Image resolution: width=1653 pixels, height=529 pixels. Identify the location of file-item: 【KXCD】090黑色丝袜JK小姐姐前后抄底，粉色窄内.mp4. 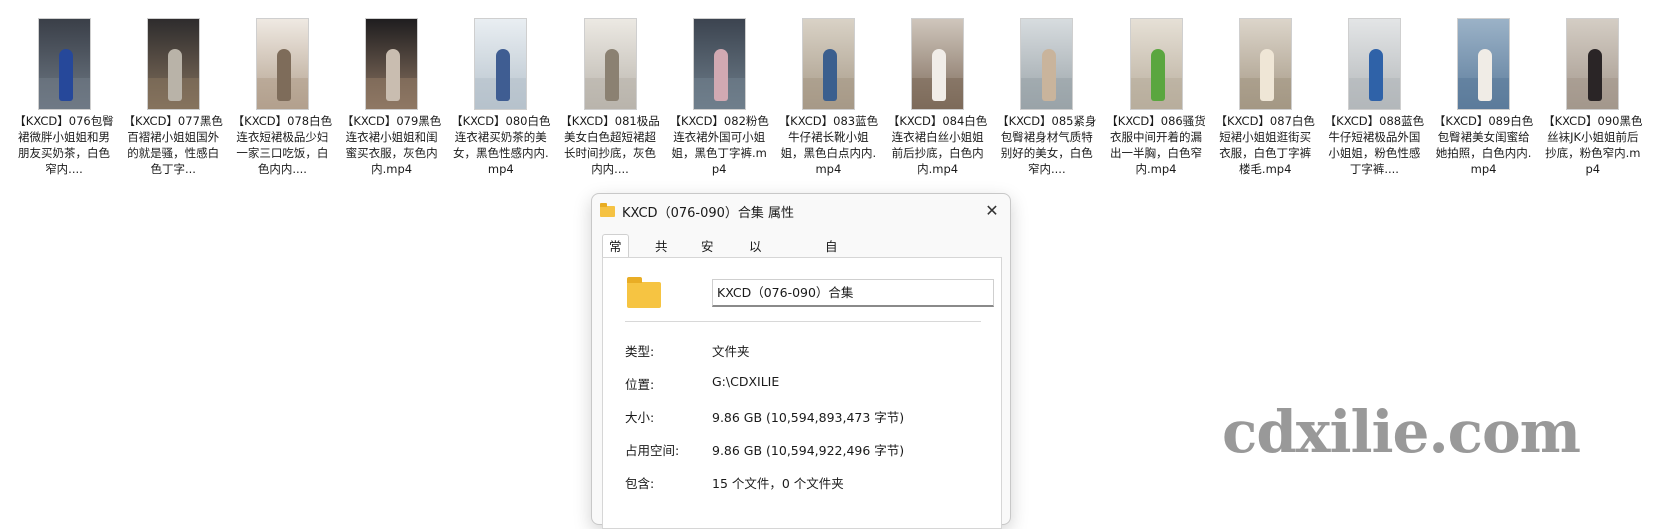
(1593, 97).